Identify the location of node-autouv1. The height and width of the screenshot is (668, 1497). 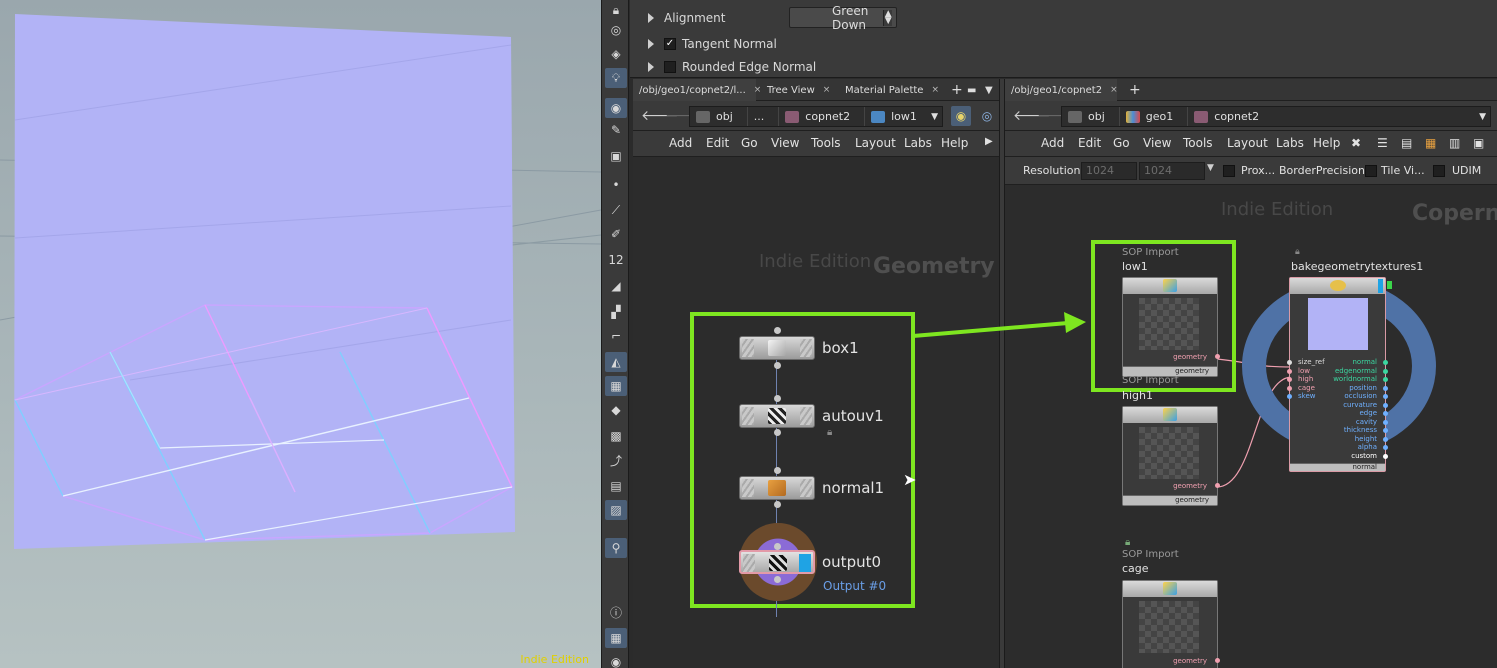
(777, 416).